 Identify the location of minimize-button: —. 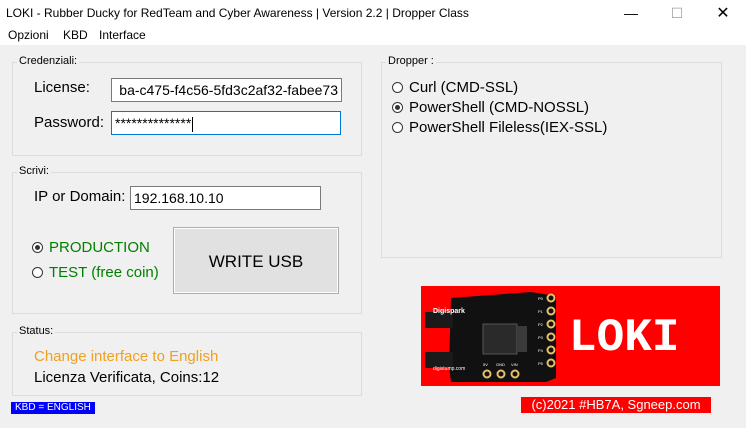
(631, 13).